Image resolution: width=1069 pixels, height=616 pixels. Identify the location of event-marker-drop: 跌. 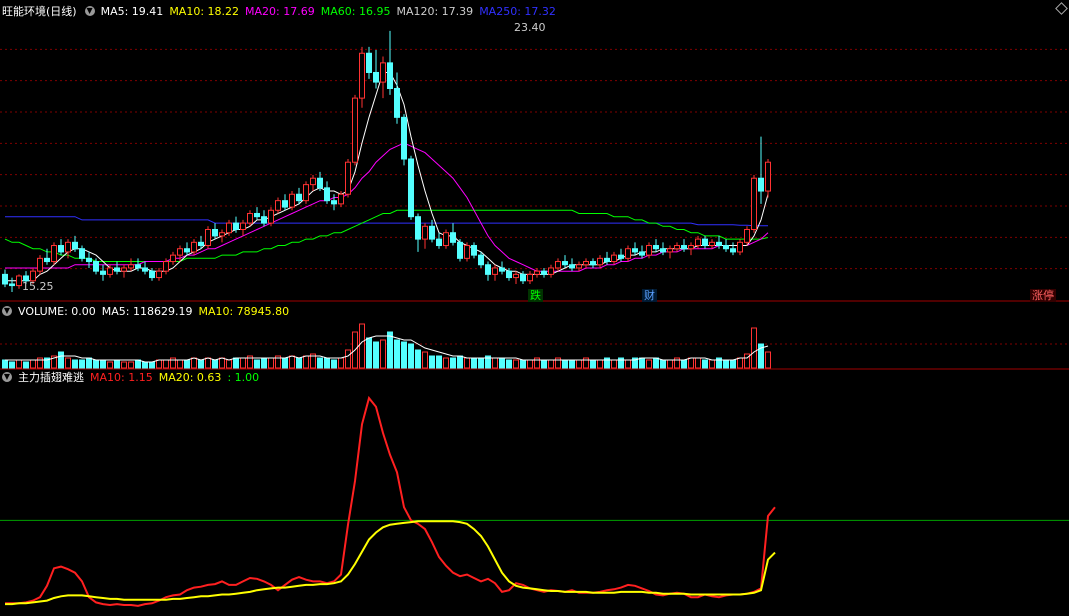
(535, 295).